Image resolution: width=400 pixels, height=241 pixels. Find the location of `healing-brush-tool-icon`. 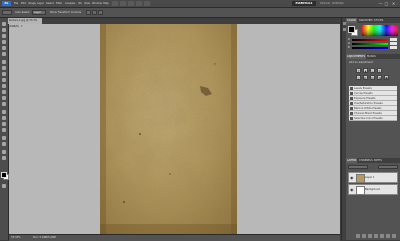

healing-brush-tool-icon is located at coordinates (4, 62).